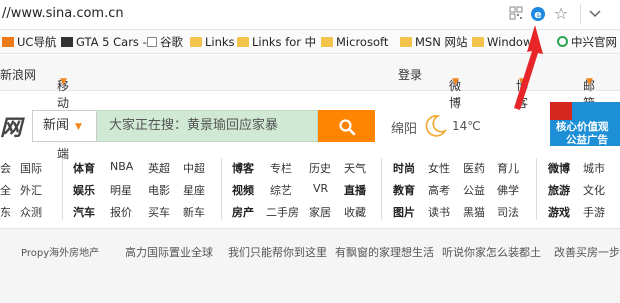 The image size is (620, 303). Describe the element at coordinates (404, 168) in the screenshot. I see `category-link: 时尚` at that location.